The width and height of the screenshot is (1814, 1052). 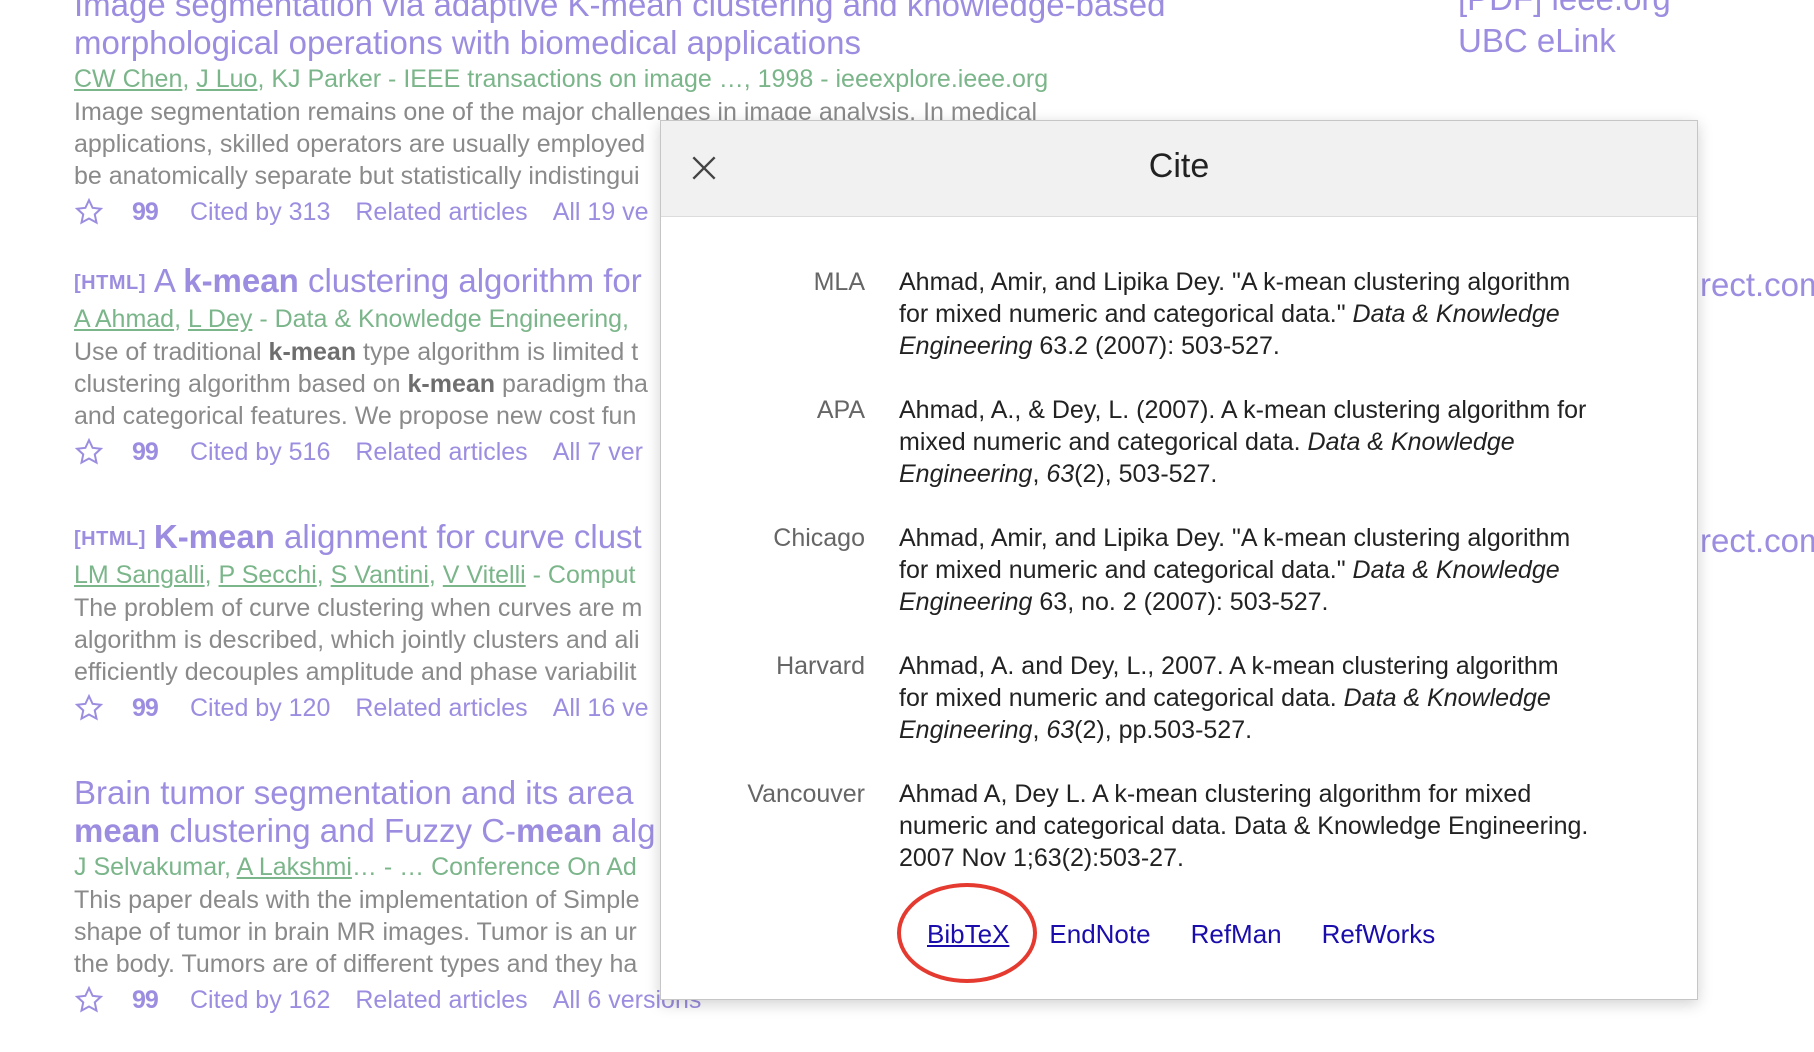 What do you see at coordinates (260, 1000) in the screenshot?
I see `cited-by-link: Cited by 162` at bounding box center [260, 1000].